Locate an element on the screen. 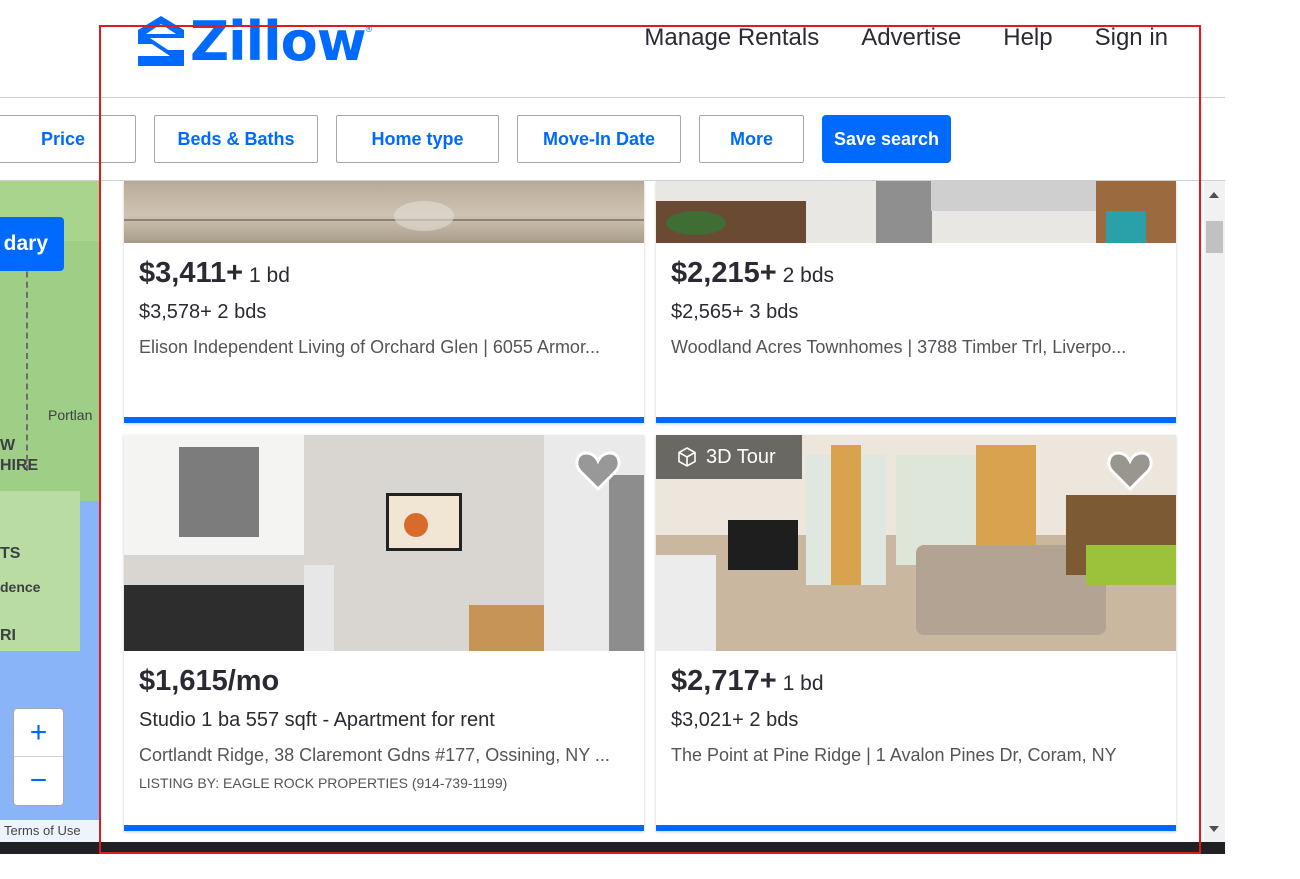 This screenshot has height=879, width=1300. listing-beds: 2 bds is located at coordinates (808, 275).